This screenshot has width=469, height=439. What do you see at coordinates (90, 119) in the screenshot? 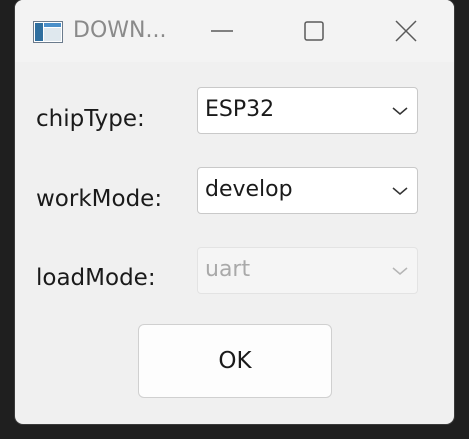
I see `chip-type-label: chipType:` at bounding box center [90, 119].